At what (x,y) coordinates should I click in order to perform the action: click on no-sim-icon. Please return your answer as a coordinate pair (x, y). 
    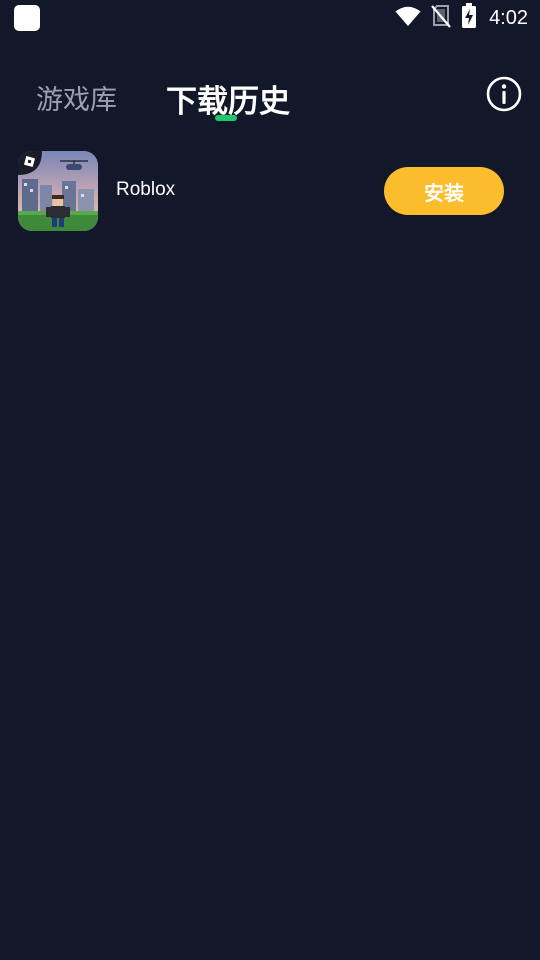
    Looking at the image, I should click on (441, 18).